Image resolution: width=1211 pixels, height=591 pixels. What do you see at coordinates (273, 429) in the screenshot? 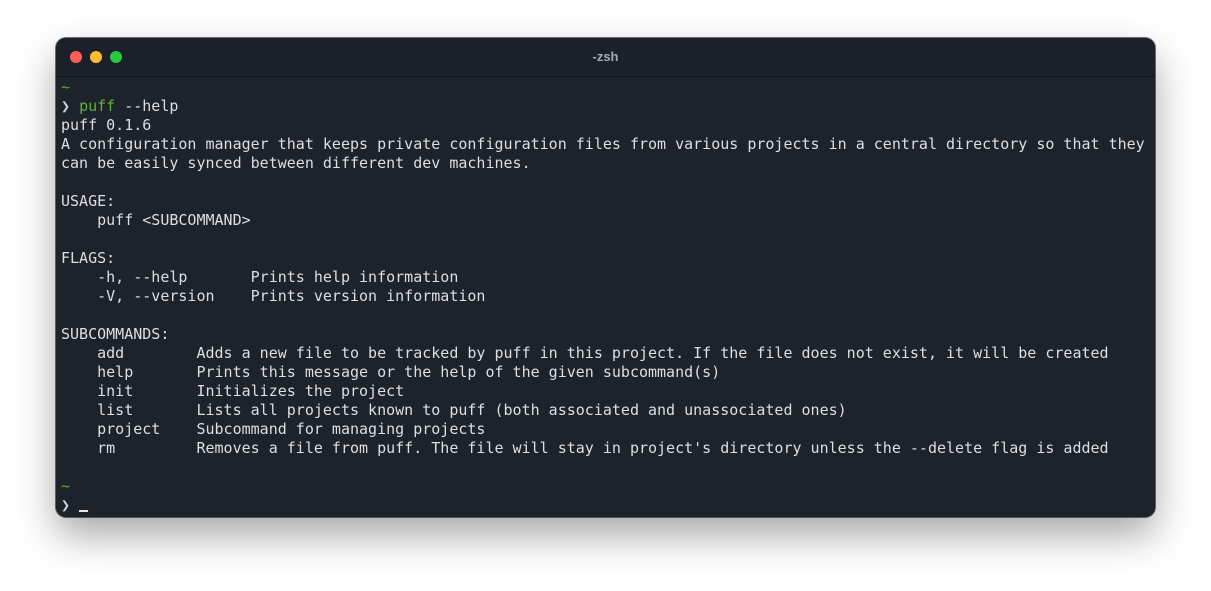
I see `subcommand-line: project Subcommand for managing projects` at bounding box center [273, 429].